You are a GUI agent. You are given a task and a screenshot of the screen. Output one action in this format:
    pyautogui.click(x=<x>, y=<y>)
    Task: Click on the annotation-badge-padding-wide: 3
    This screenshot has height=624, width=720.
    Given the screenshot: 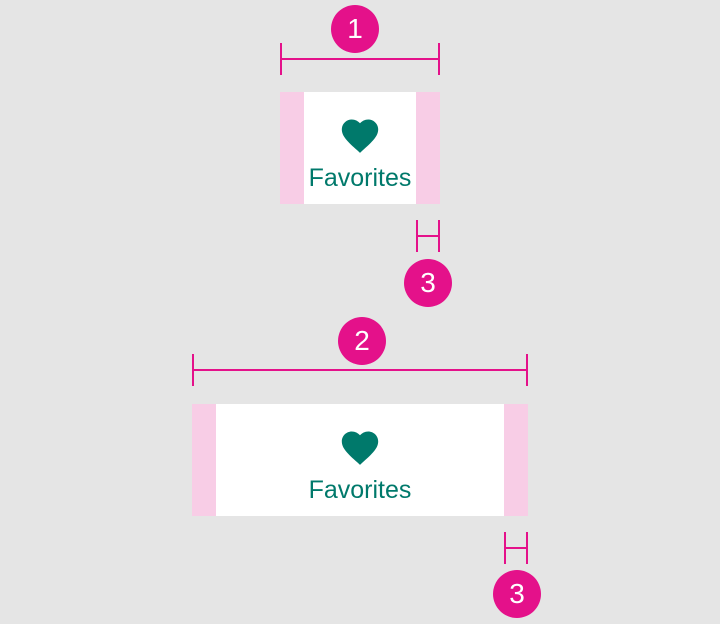 What is the action you would take?
    pyautogui.click(x=517, y=594)
    